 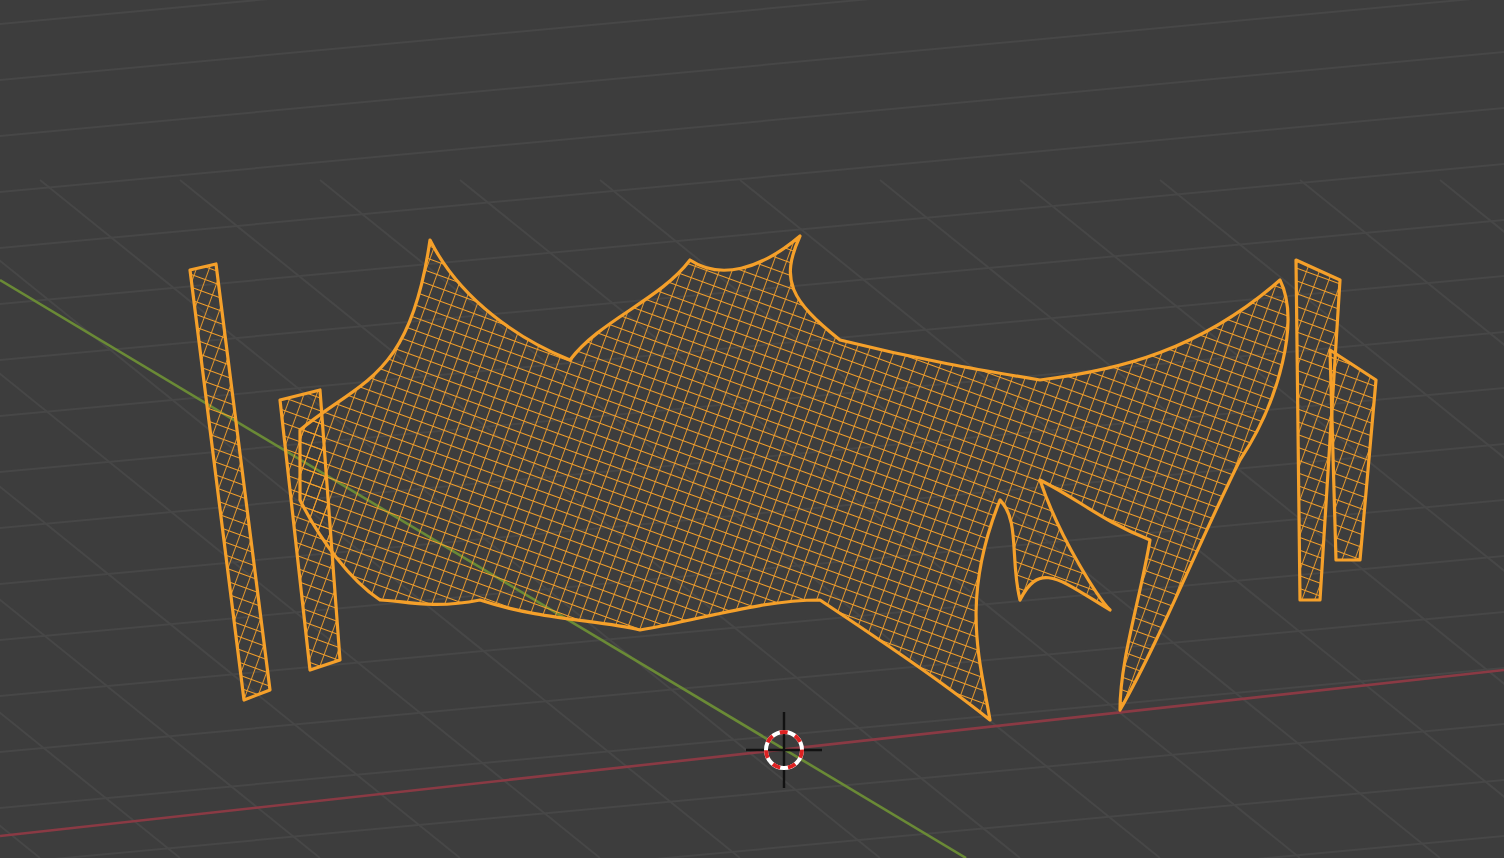 I want to click on 3d-cursor-icon, so click(x=784, y=750).